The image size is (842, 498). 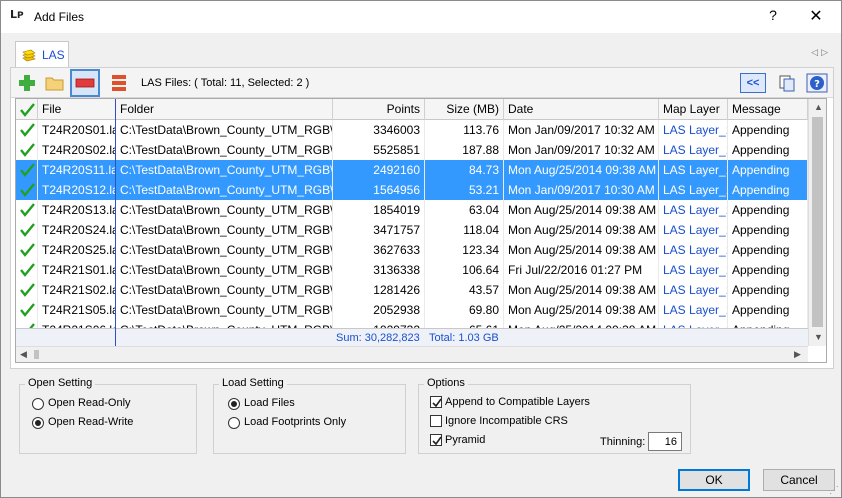 What do you see at coordinates (77, 109) in the screenshot?
I see `column-header-file: File` at bounding box center [77, 109].